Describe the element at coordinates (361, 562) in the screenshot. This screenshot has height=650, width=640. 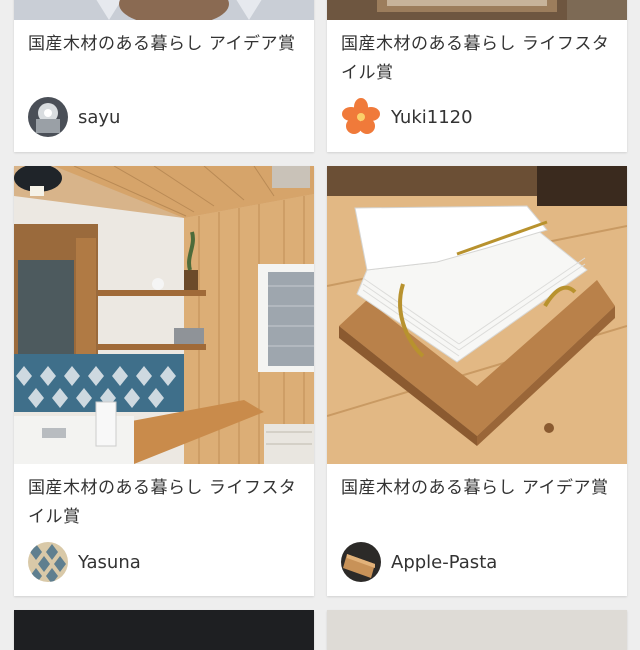
I see `wood-avatar-icon` at that location.